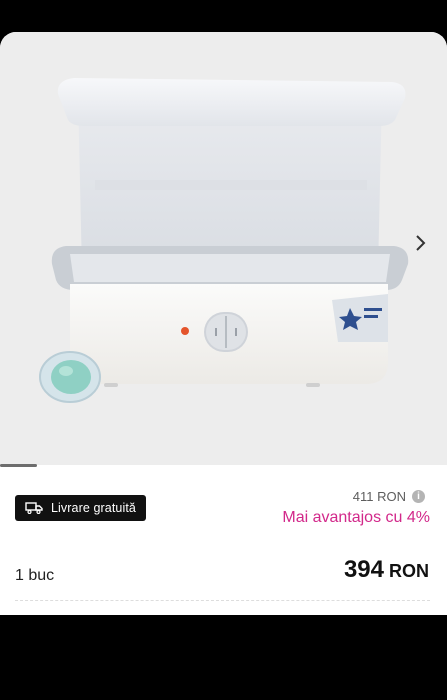 This screenshot has width=447, height=700. I want to click on price-currency: RON, so click(409, 571).